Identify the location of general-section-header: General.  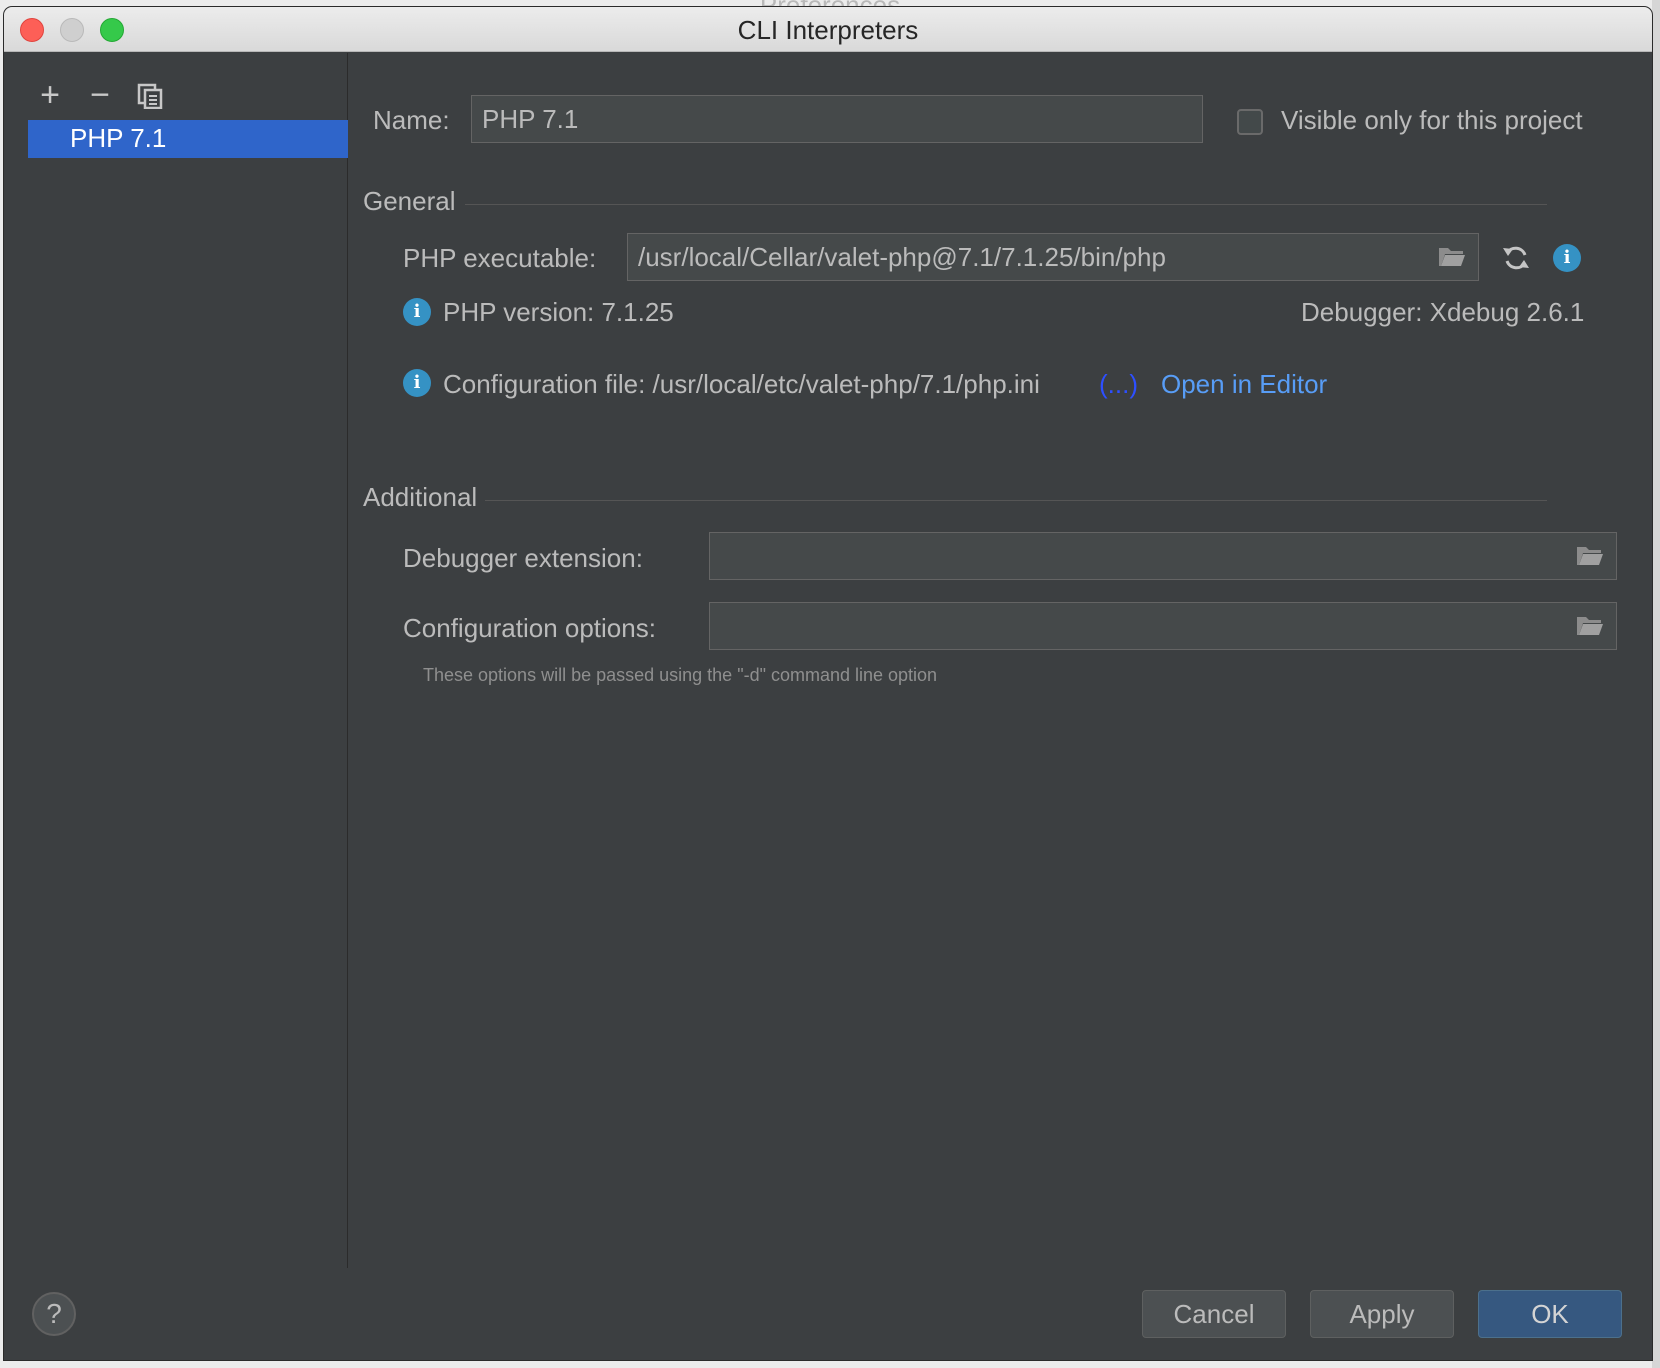
(409, 201).